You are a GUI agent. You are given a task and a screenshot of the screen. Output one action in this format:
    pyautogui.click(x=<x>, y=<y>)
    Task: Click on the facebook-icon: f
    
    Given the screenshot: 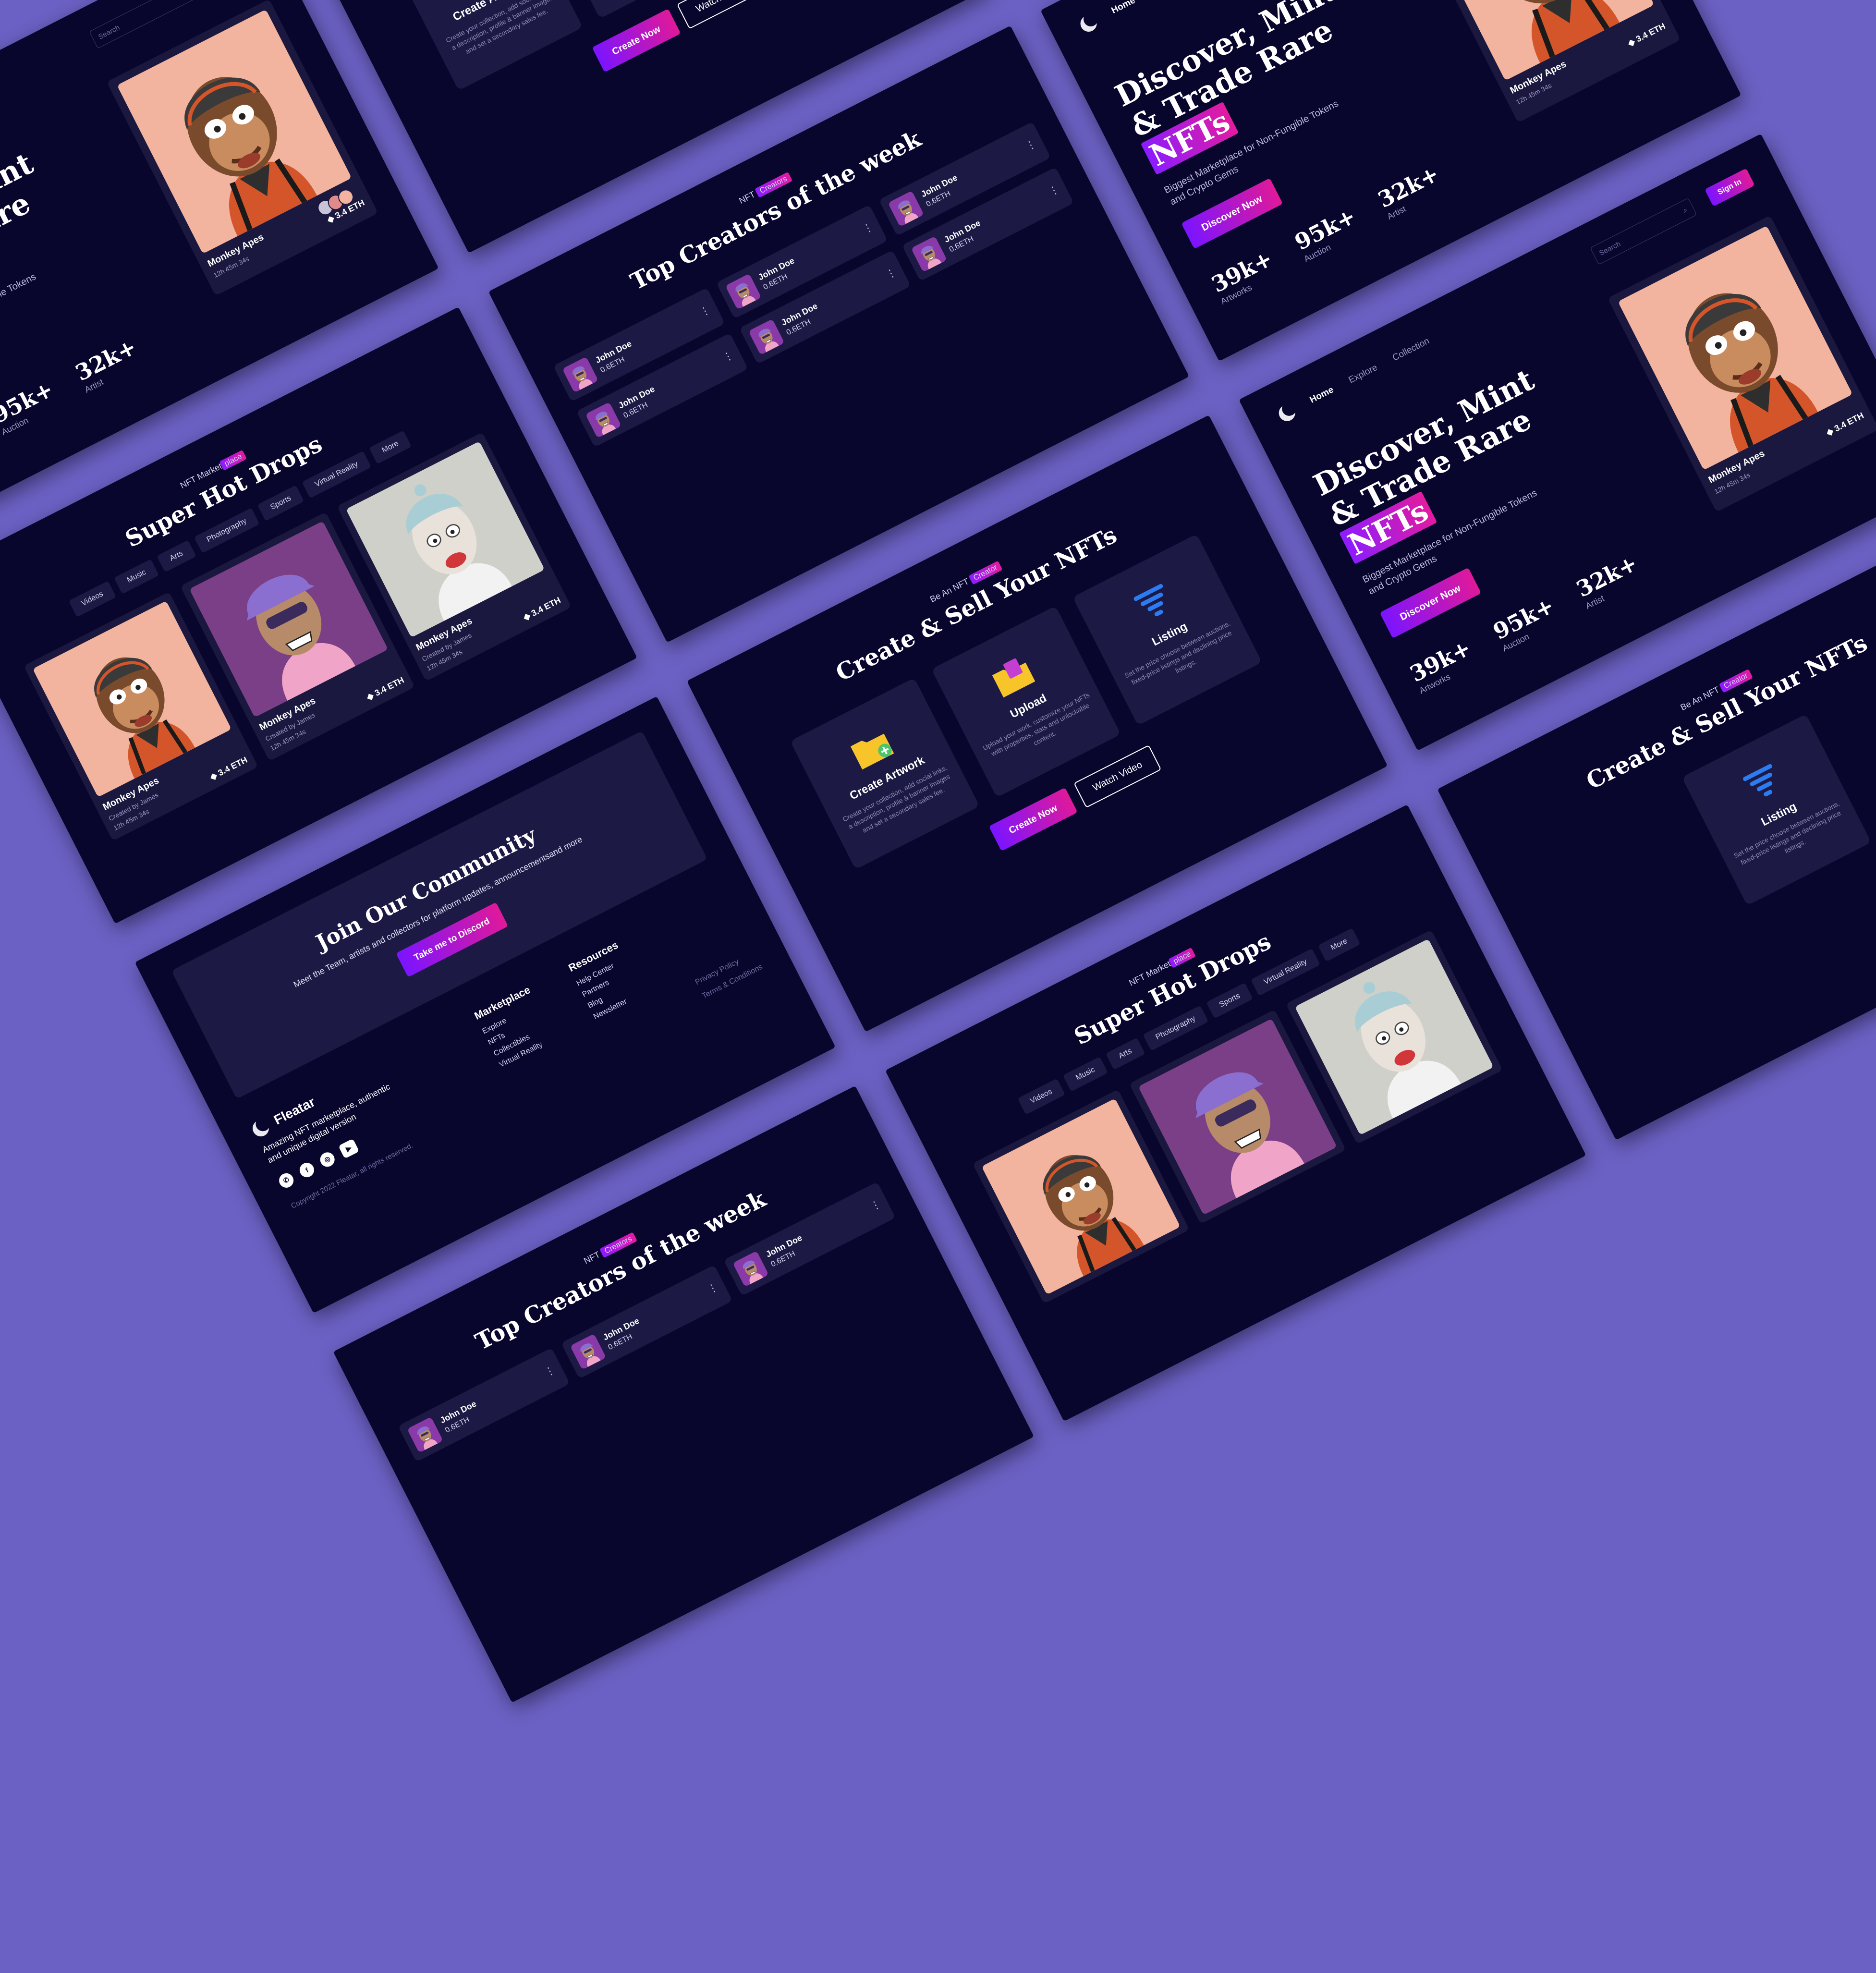 What is the action you would take?
    pyautogui.click(x=307, y=1170)
    